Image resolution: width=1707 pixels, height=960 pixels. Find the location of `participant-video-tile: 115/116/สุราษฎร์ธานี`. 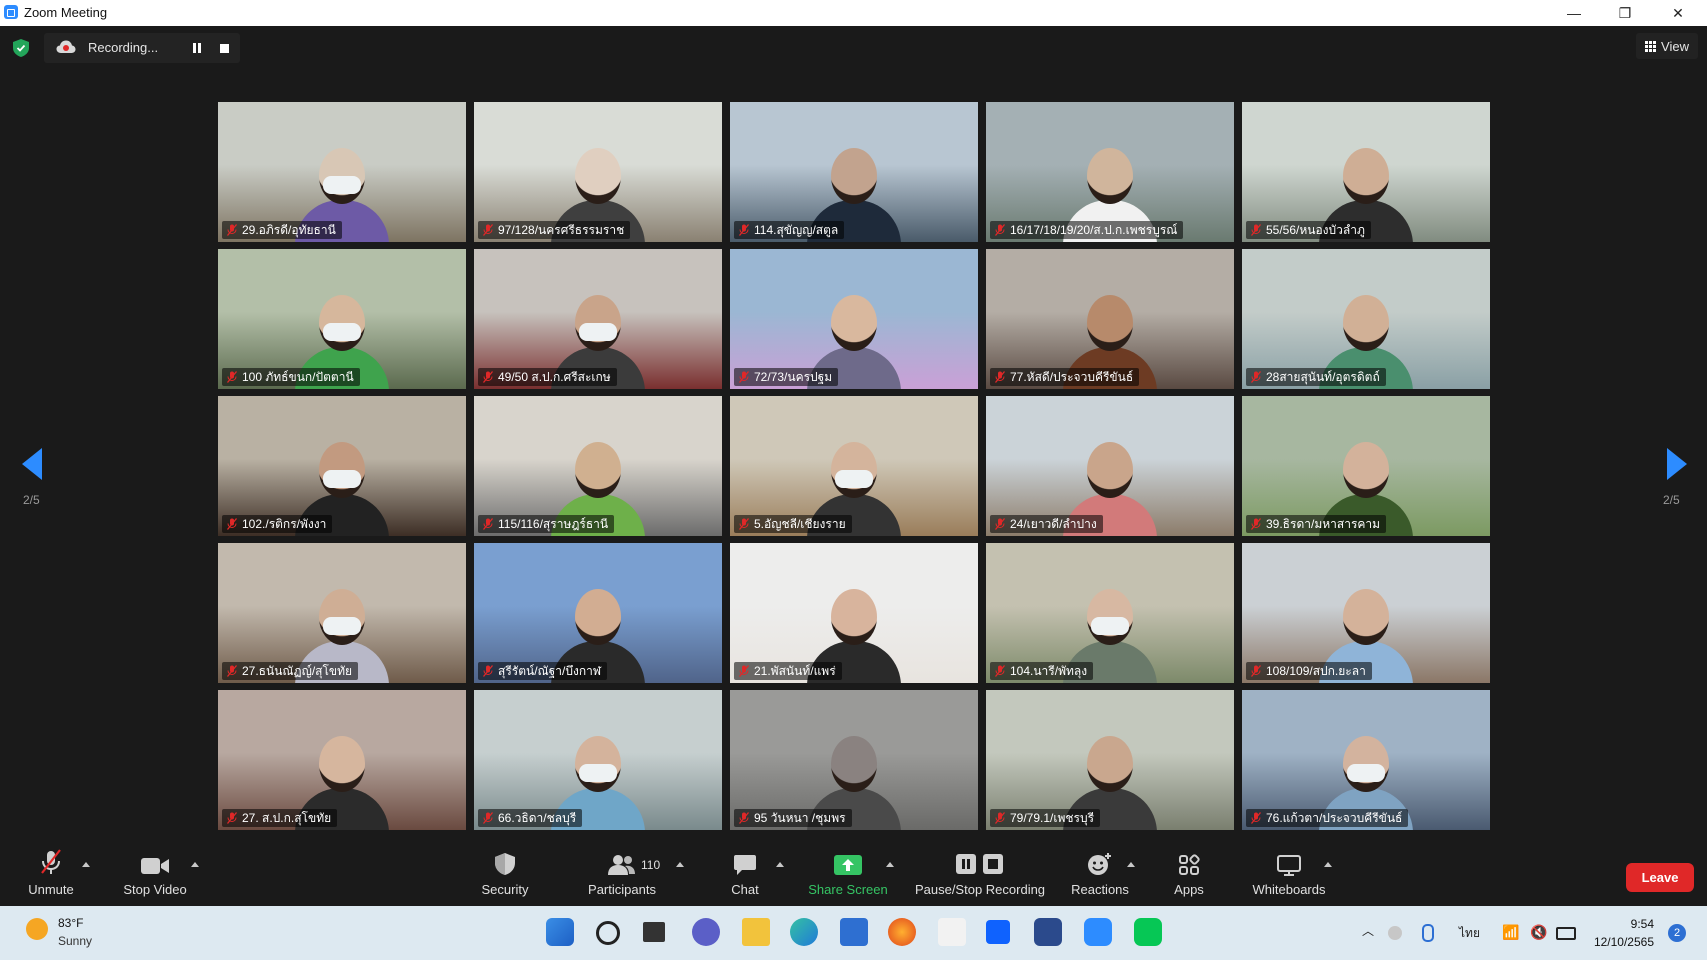

participant-video-tile: 115/116/สุราษฎร์ธานี is located at coordinates (598, 466).